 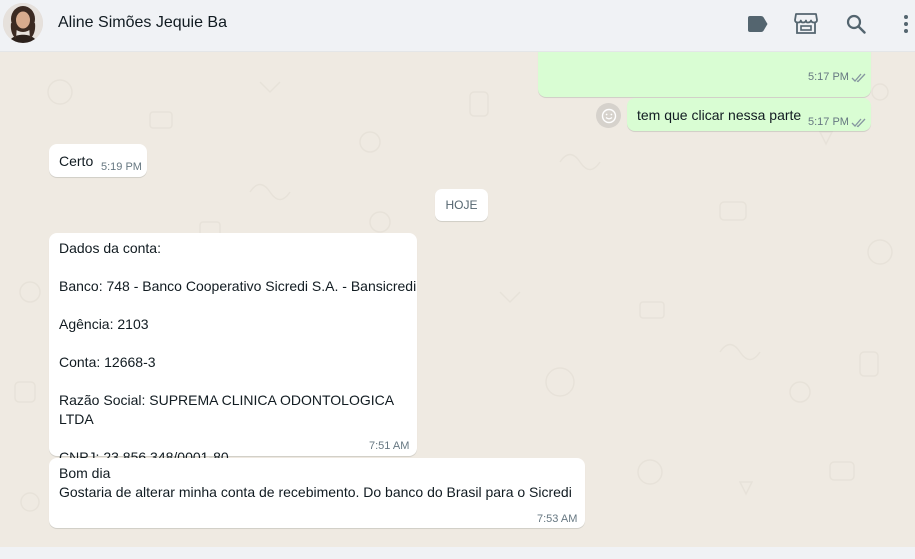 What do you see at coordinates (121, 167) in the screenshot?
I see `message-time: 5:19 PM` at bounding box center [121, 167].